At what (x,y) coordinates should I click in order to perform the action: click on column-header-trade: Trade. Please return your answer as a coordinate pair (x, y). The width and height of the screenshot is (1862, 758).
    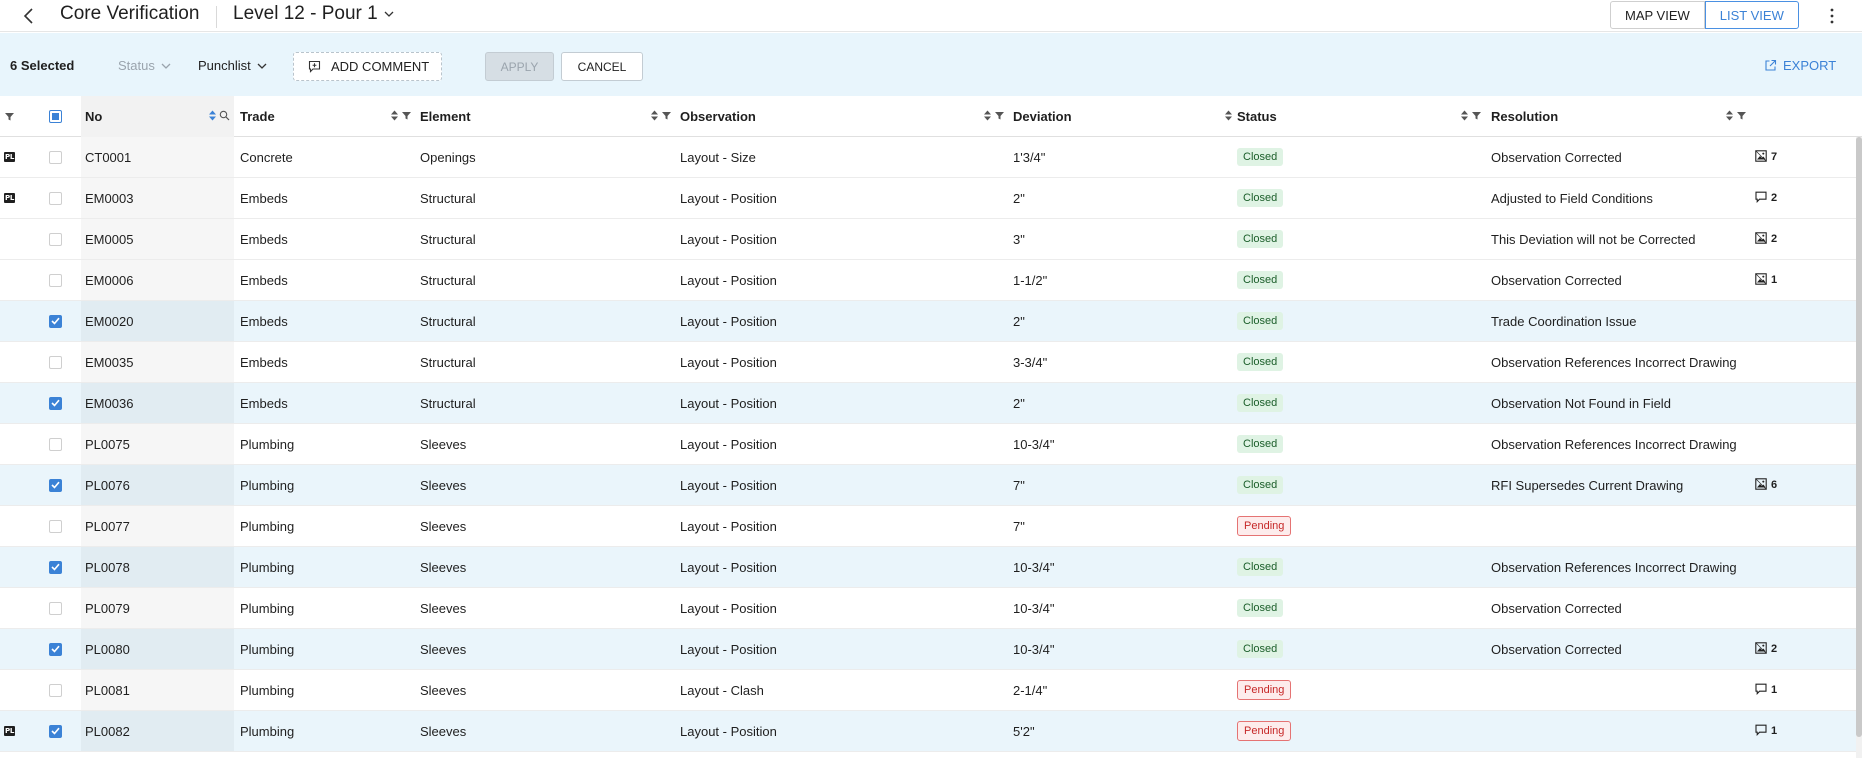
    Looking at the image, I should click on (326, 116).